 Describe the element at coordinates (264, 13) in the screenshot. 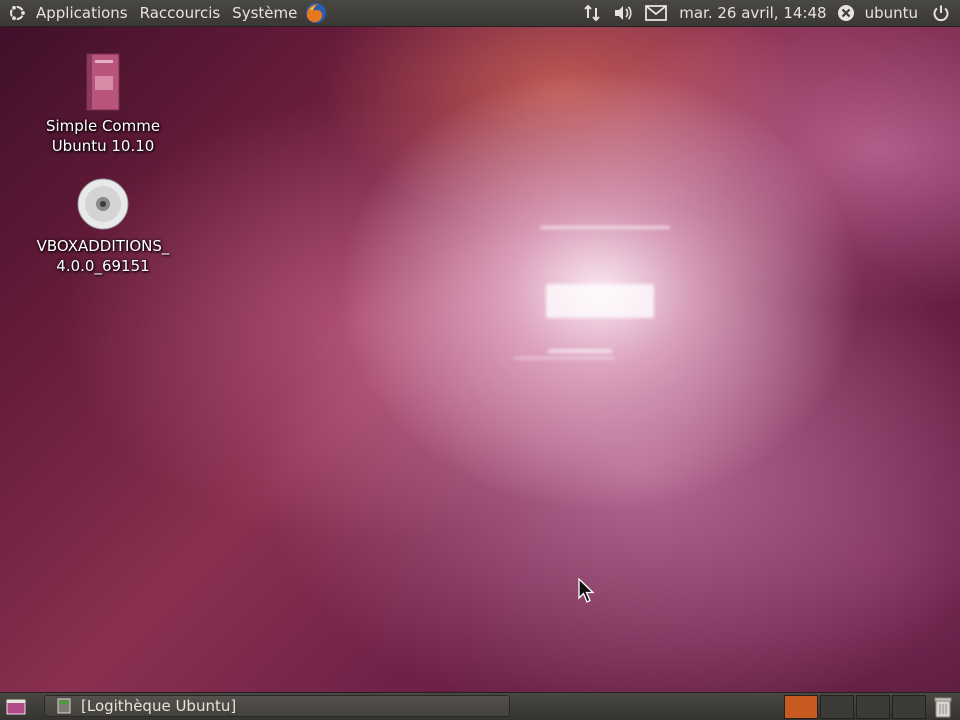

I see `system-menu: Système` at that location.